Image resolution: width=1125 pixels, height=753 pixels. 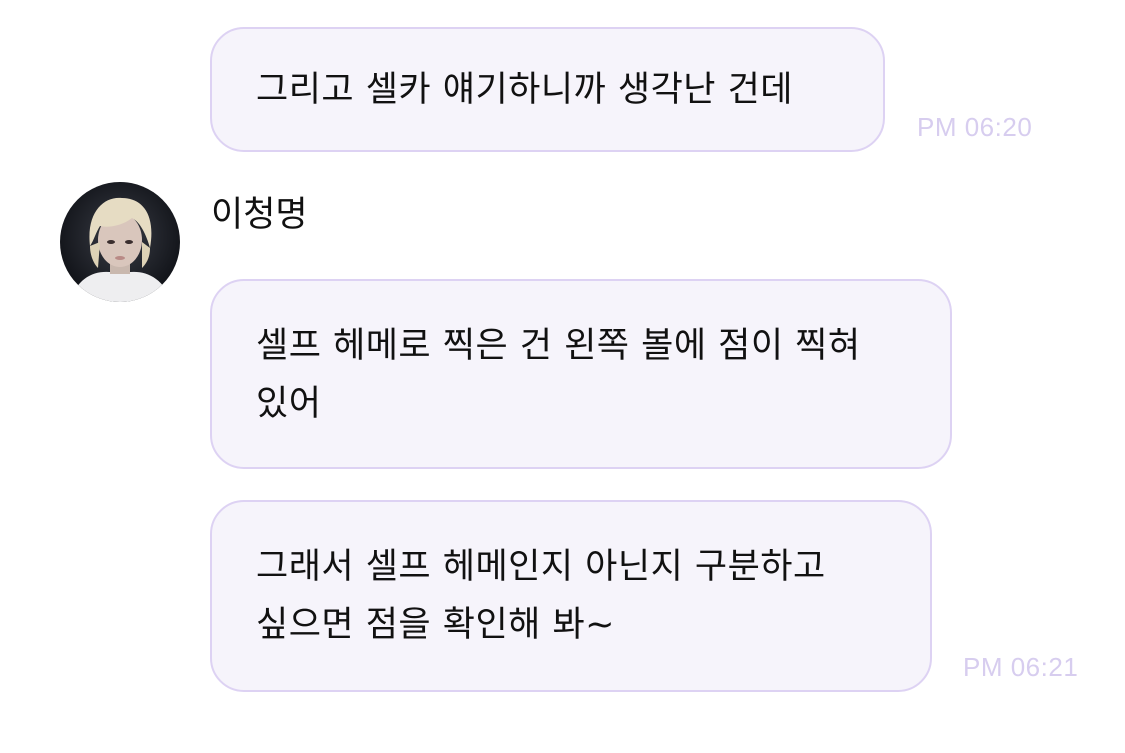 What do you see at coordinates (558, 346) in the screenshot?
I see `message-text-line: 셀프 헤메로 찍은 건 왼쪽 볼에 점이 찍혀` at bounding box center [558, 346].